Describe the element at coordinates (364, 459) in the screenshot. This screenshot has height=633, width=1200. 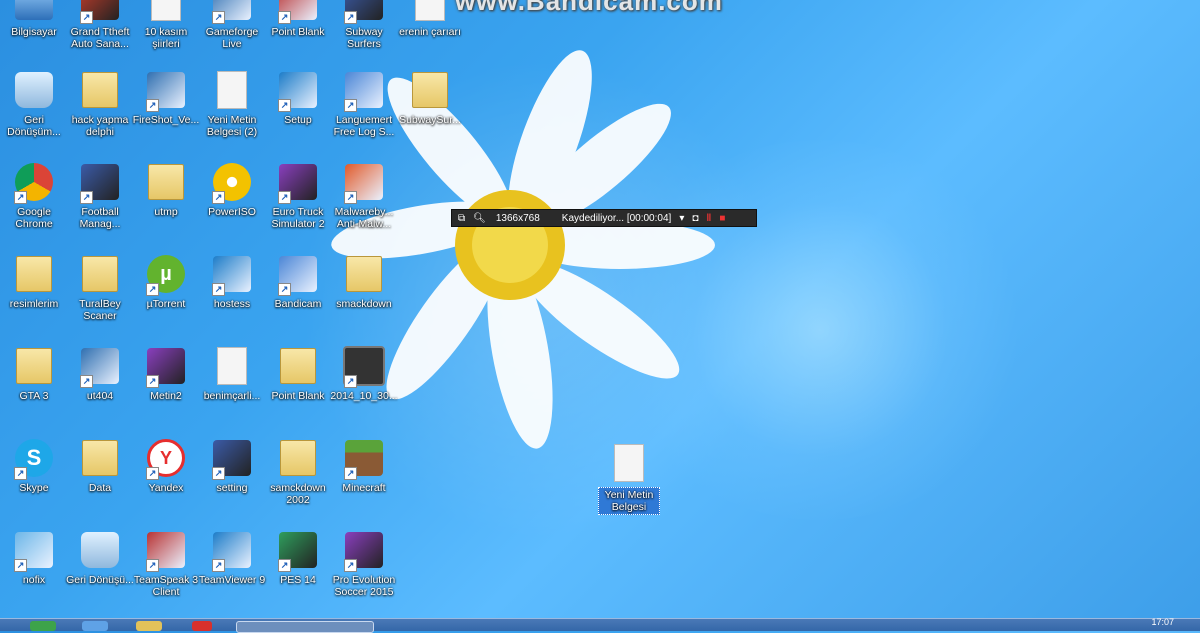
I see `minecraft-icon: ↗` at that location.